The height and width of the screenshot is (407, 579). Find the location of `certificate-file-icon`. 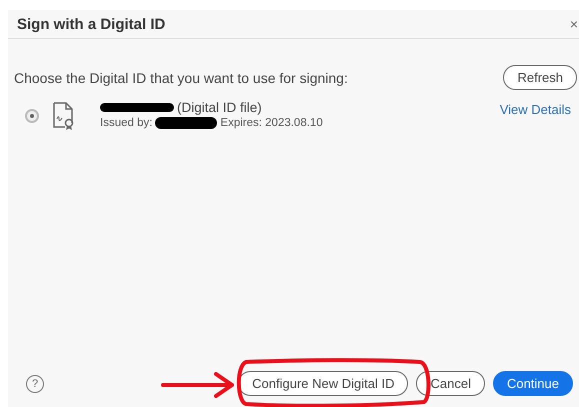

certificate-file-icon is located at coordinates (64, 116).